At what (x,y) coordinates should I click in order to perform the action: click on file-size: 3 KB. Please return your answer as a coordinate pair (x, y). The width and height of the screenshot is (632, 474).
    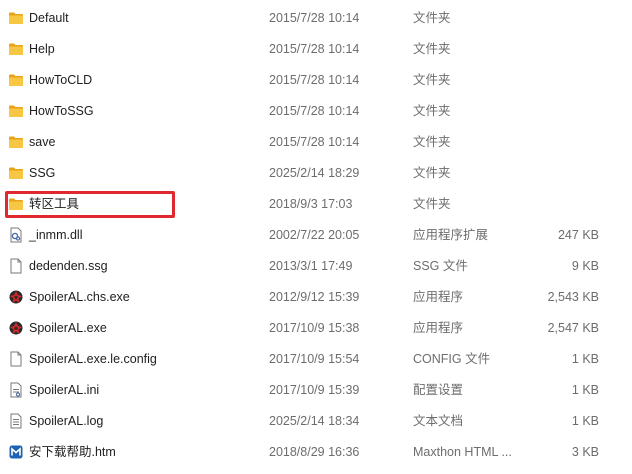
    Looking at the image, I should click on (585, 452).